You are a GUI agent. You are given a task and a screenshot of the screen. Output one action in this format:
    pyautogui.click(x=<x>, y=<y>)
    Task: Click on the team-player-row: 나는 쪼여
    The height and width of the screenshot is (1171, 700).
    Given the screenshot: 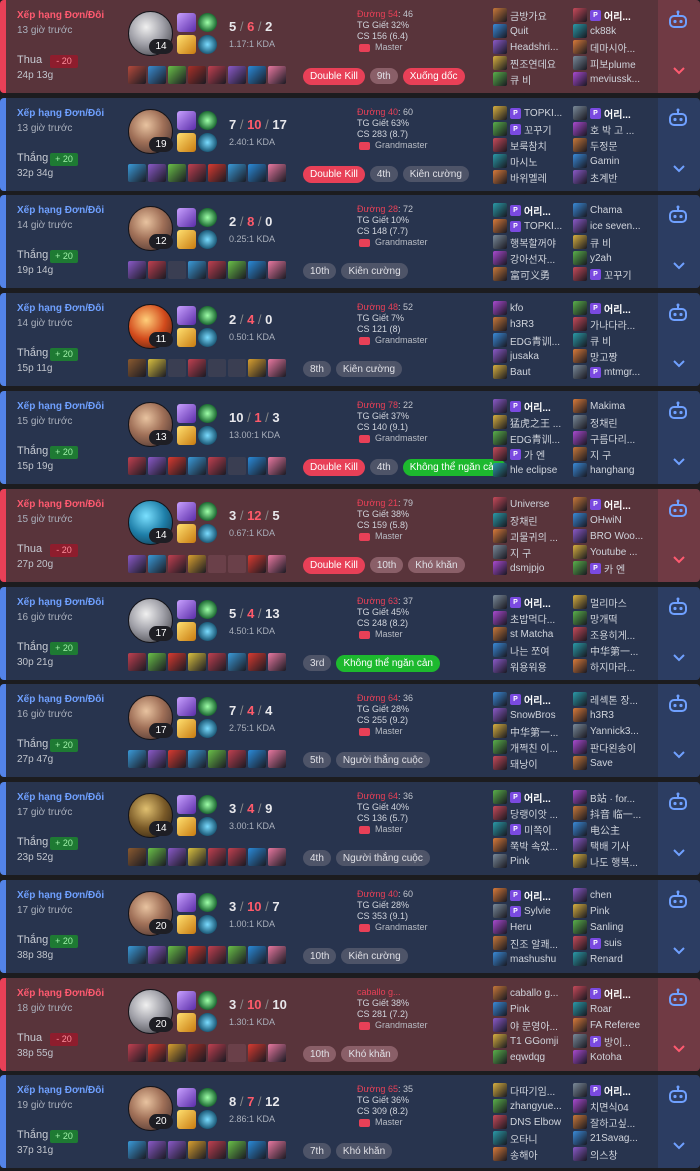 What is the action you would take?
    pyautogui.click(x=532, y=650)
    